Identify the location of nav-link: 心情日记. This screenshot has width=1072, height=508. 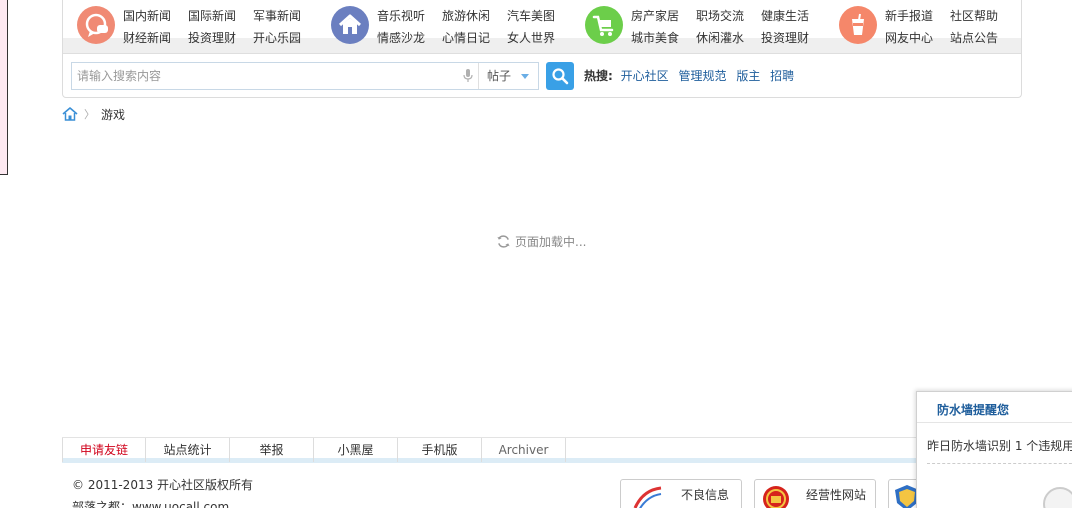
(474, 39).